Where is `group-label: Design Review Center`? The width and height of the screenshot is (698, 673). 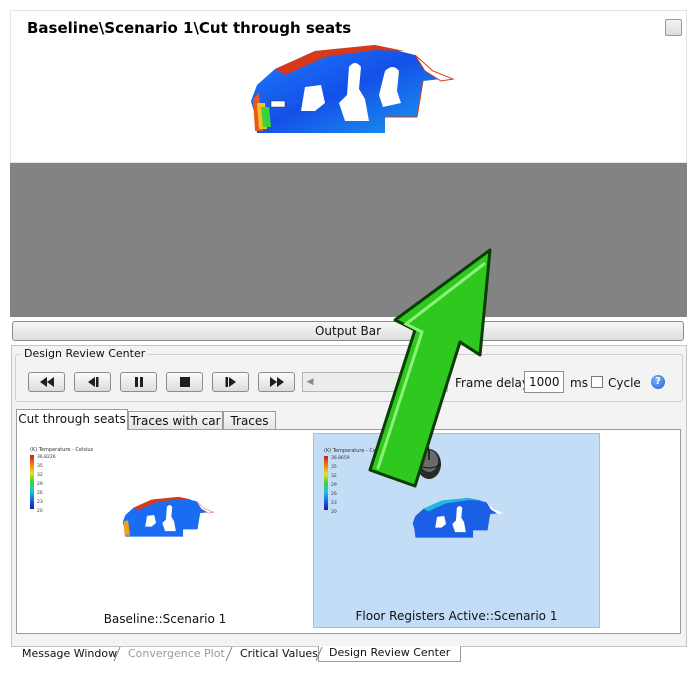 group-label: Design Review Center is located at coordinates (85, 353).